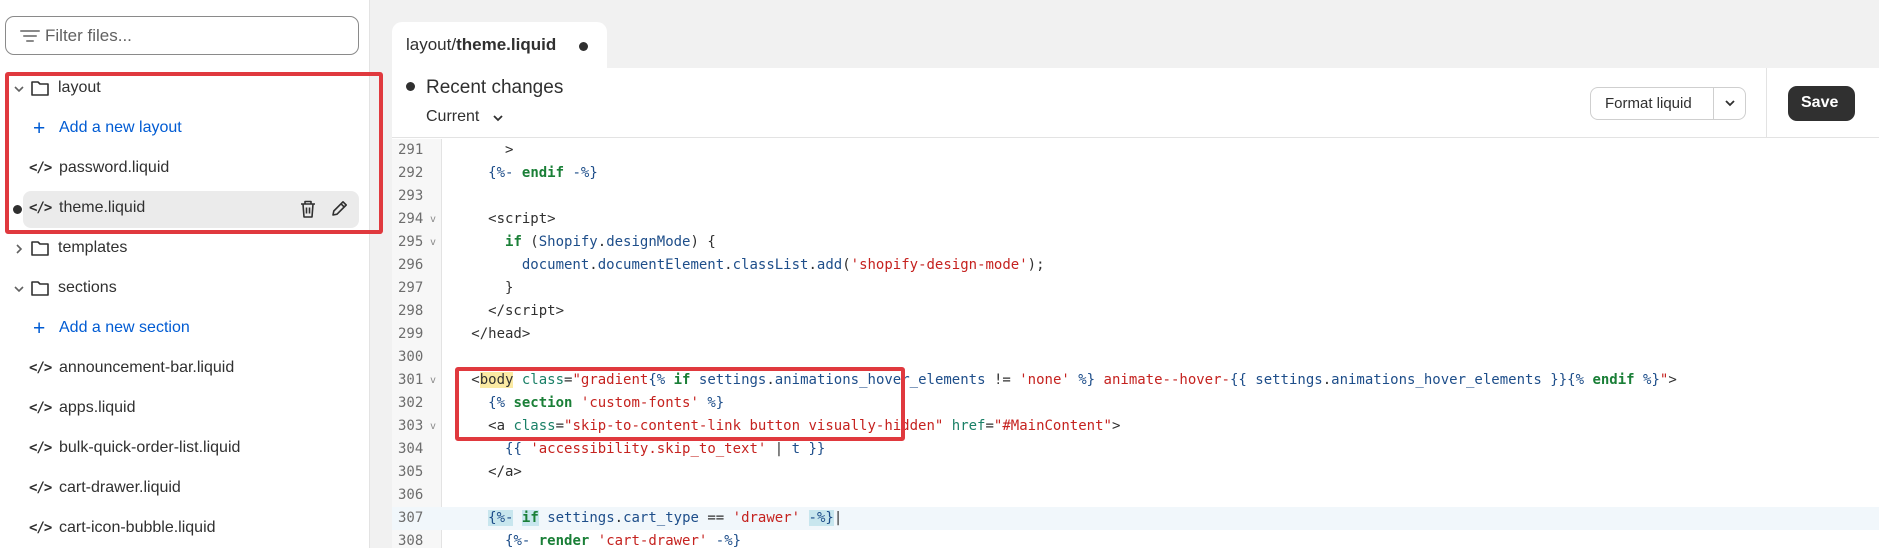 The height and width of the screenshot is (548, 1879). Describe the element at coordinates (477, 219) in the screenshot. I see `code-line: 294 v <script>` at that location.